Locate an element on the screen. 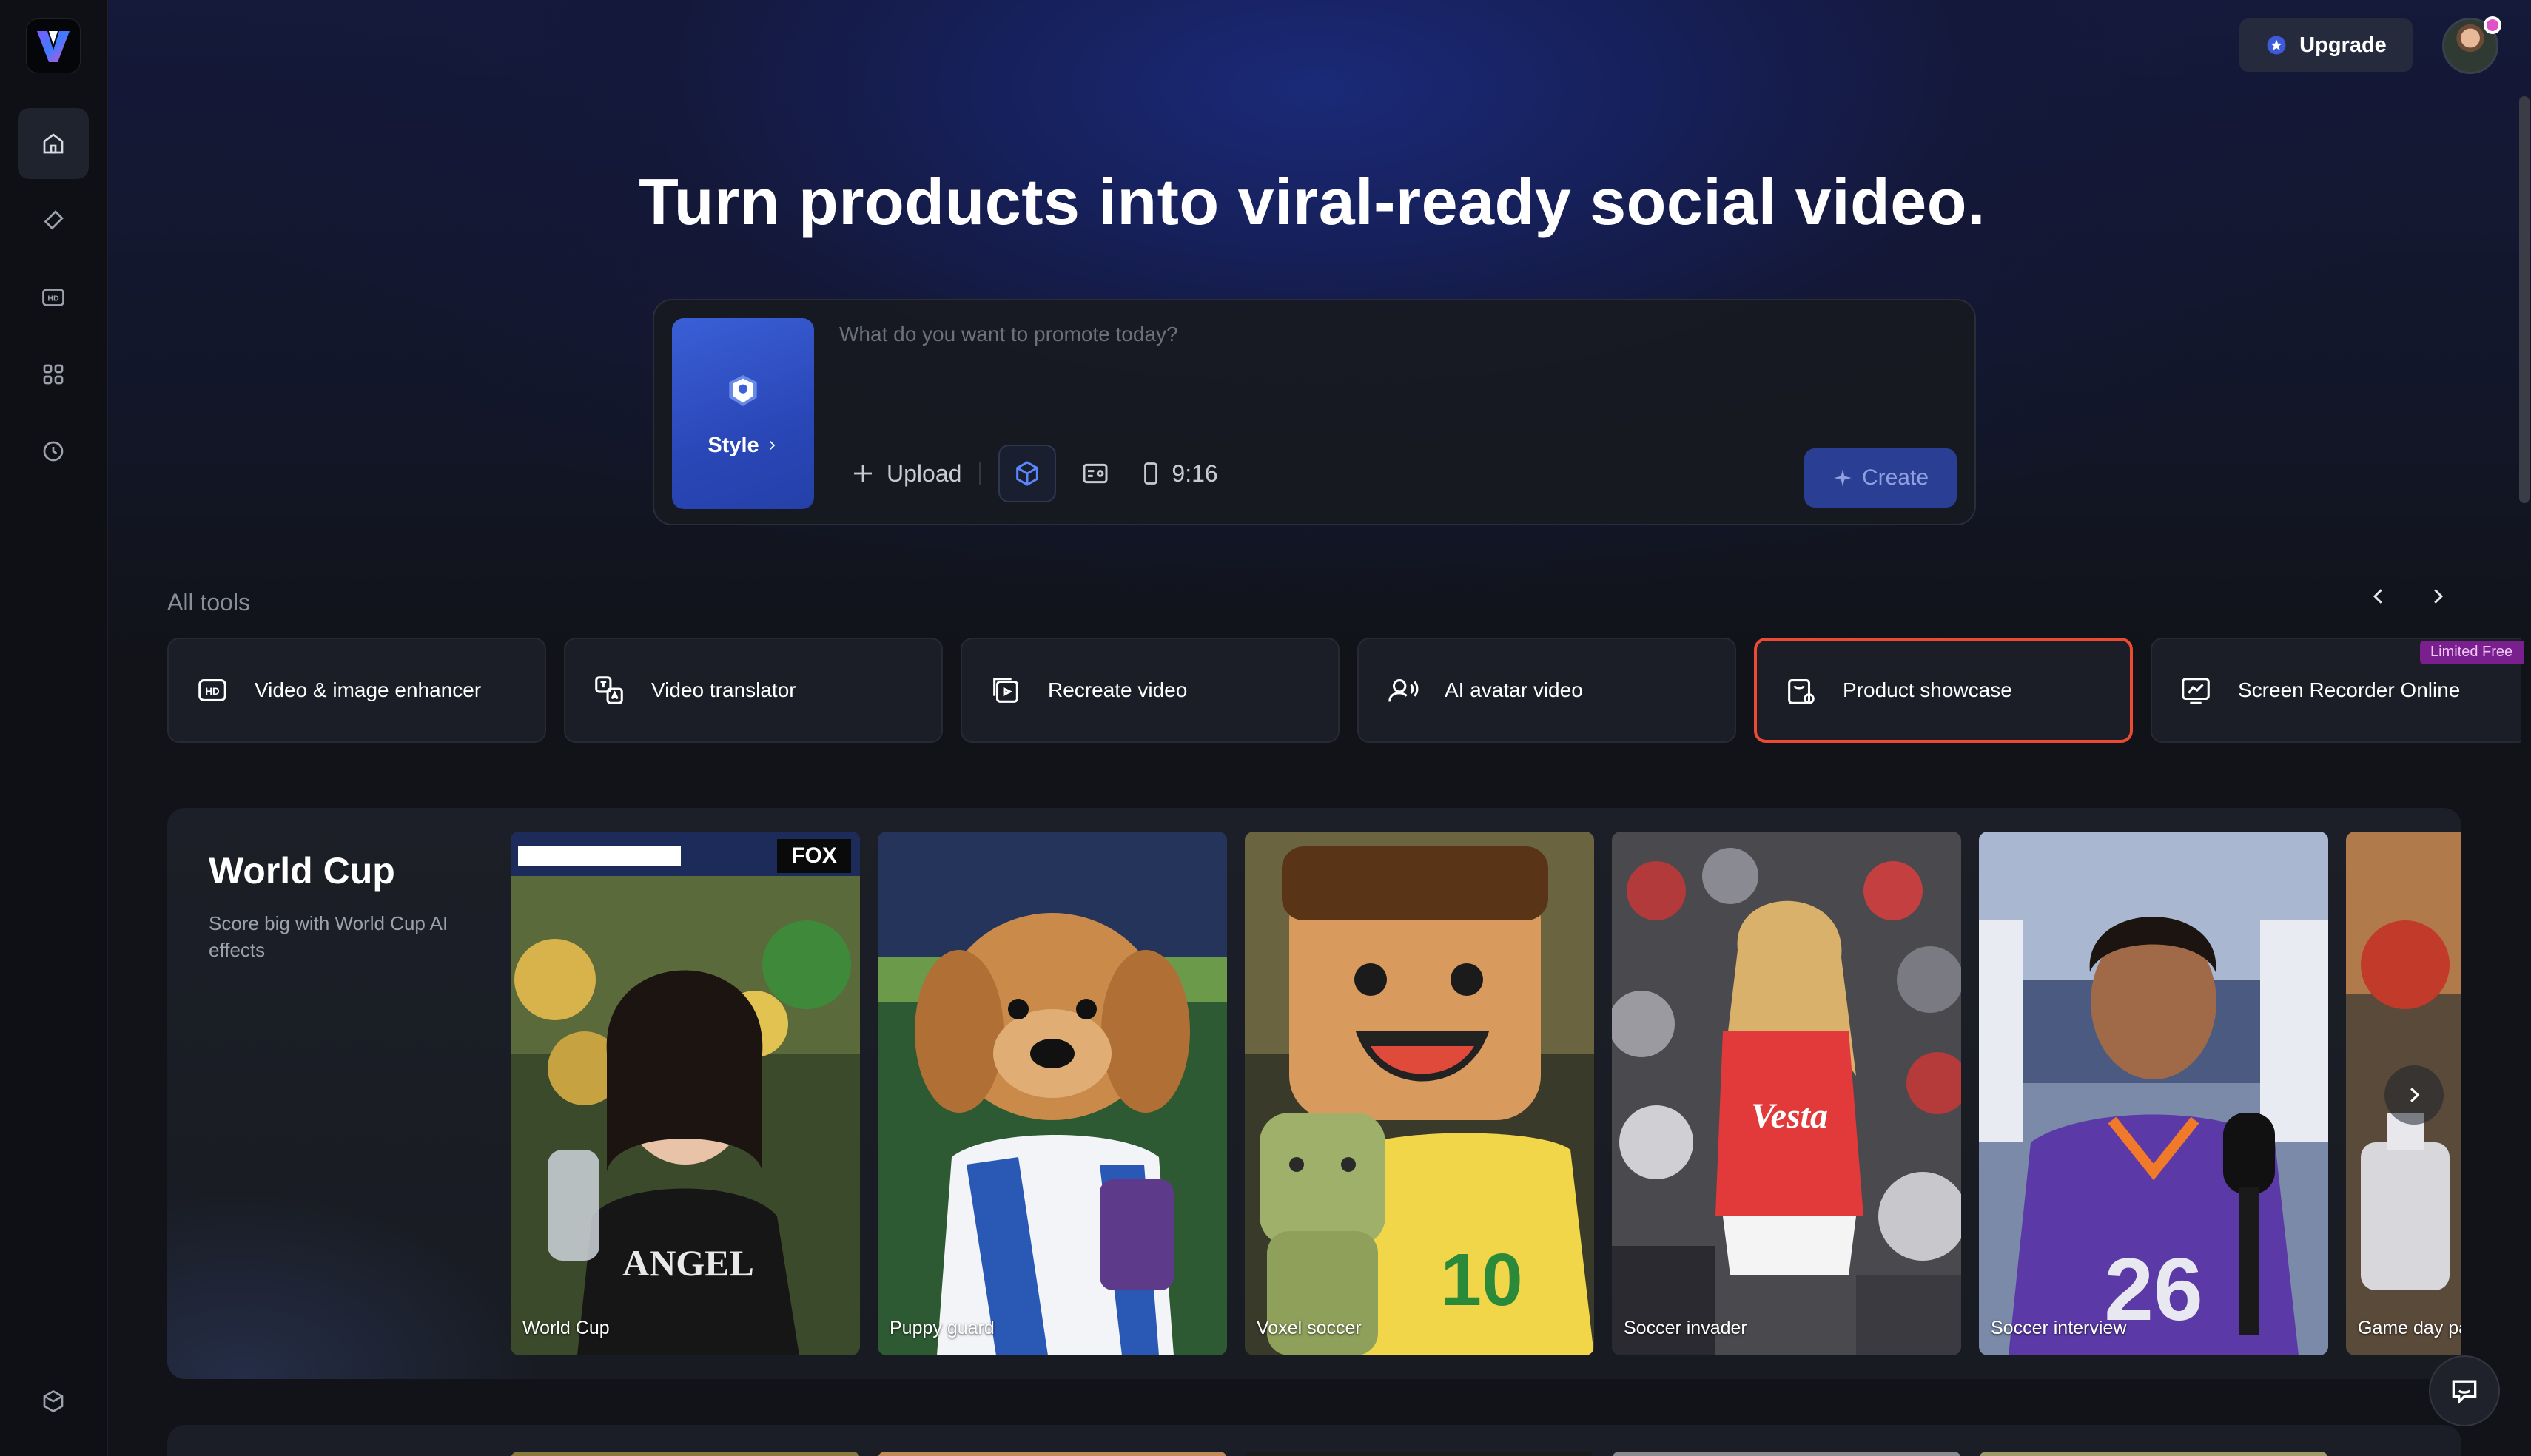 The image size is (2531, 1456). app-logo is located at coordinates (53, 46).